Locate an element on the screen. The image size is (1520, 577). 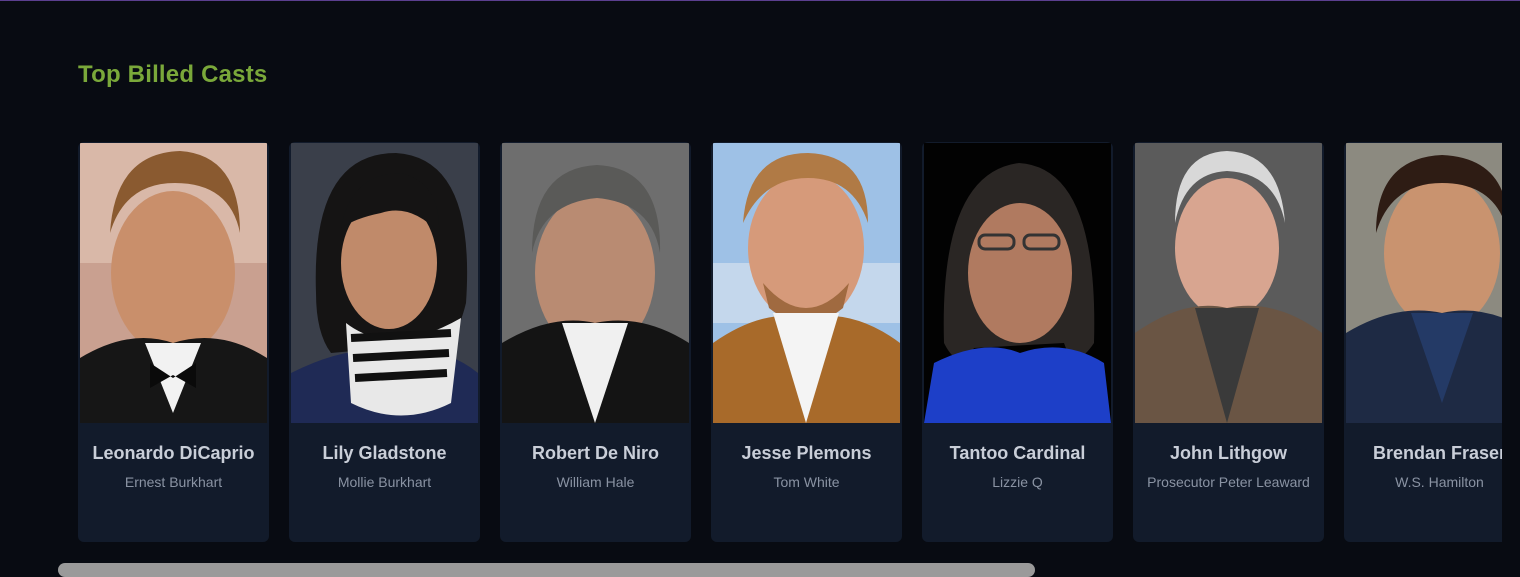
cast-role: Mollie Burkhart is located at coordinates (384, 482).